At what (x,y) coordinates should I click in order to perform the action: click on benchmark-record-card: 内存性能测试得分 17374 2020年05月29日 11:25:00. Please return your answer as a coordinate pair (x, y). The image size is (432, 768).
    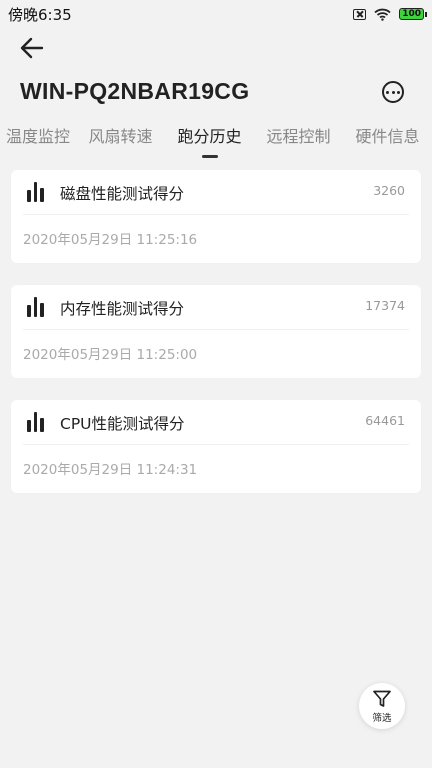
    Looking at the image, I should click on (216, 331).